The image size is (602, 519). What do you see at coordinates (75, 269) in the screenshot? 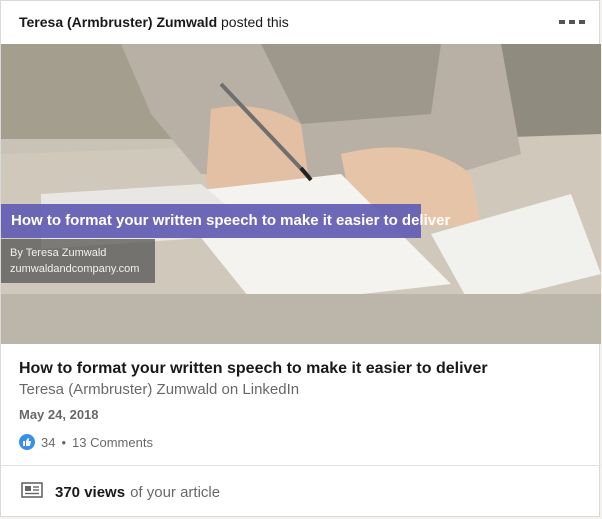
I see `overlay-domain: zumwaldandcompany.com` at bounding box center [75, 269].